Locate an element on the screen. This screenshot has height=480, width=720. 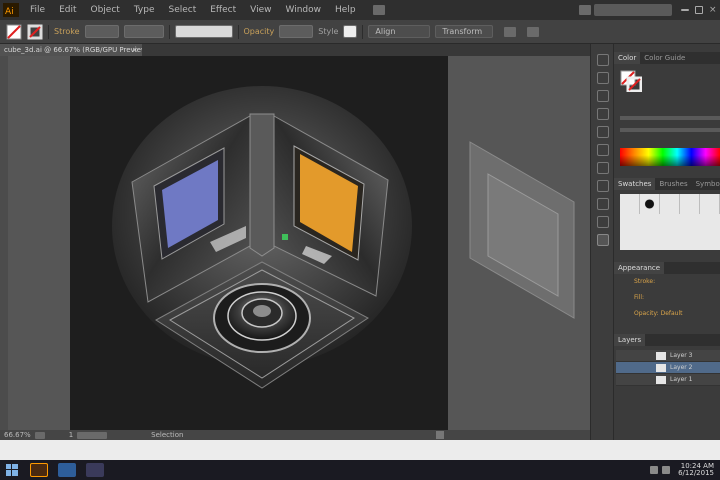
clock-date: 6/12/2015 is located at coordinates (696, 473).